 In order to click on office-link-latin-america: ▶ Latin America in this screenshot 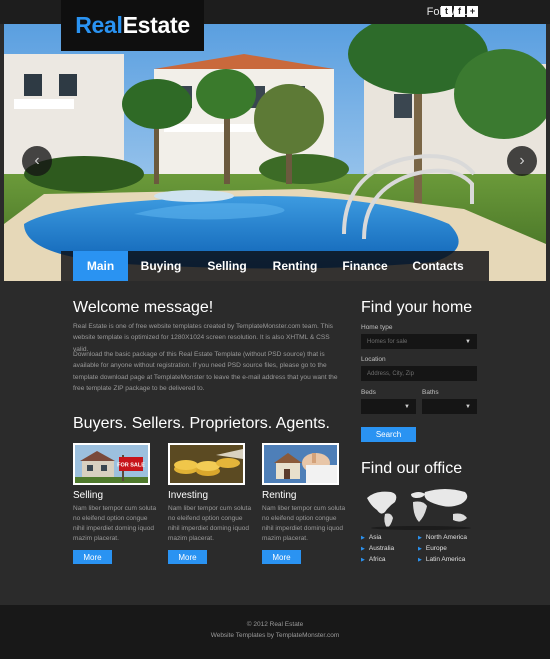, I will do `click(441, 559)`.